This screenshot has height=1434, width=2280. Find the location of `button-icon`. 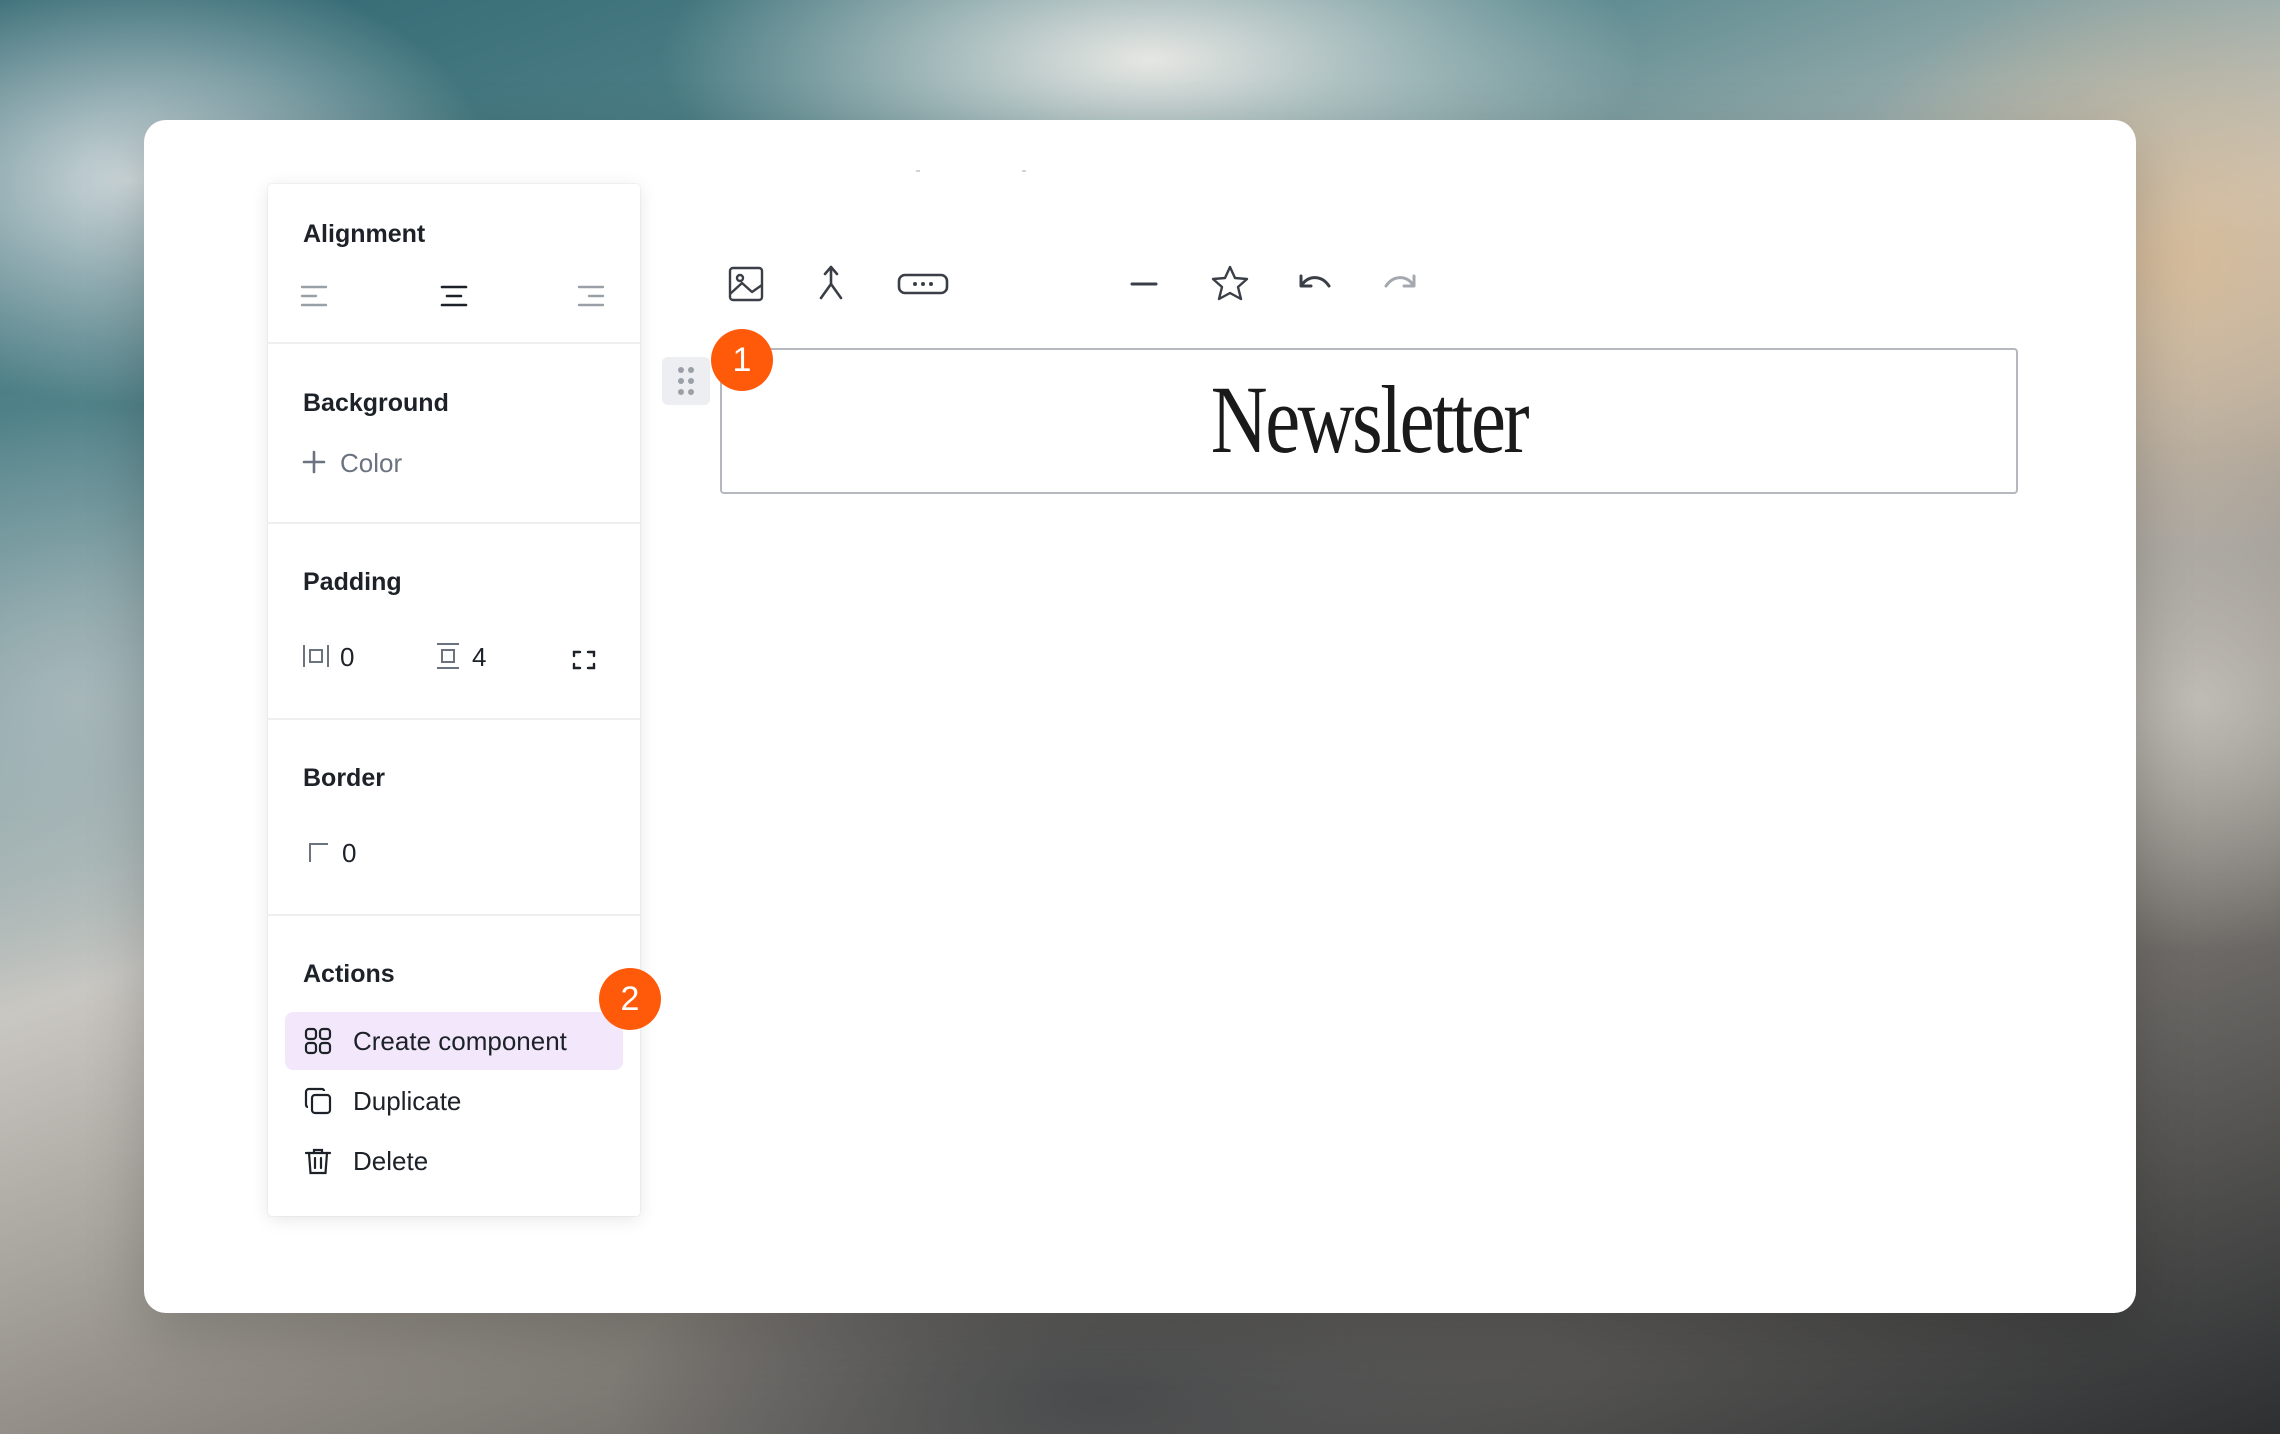

button-icon is located at coordinates (923, 284).